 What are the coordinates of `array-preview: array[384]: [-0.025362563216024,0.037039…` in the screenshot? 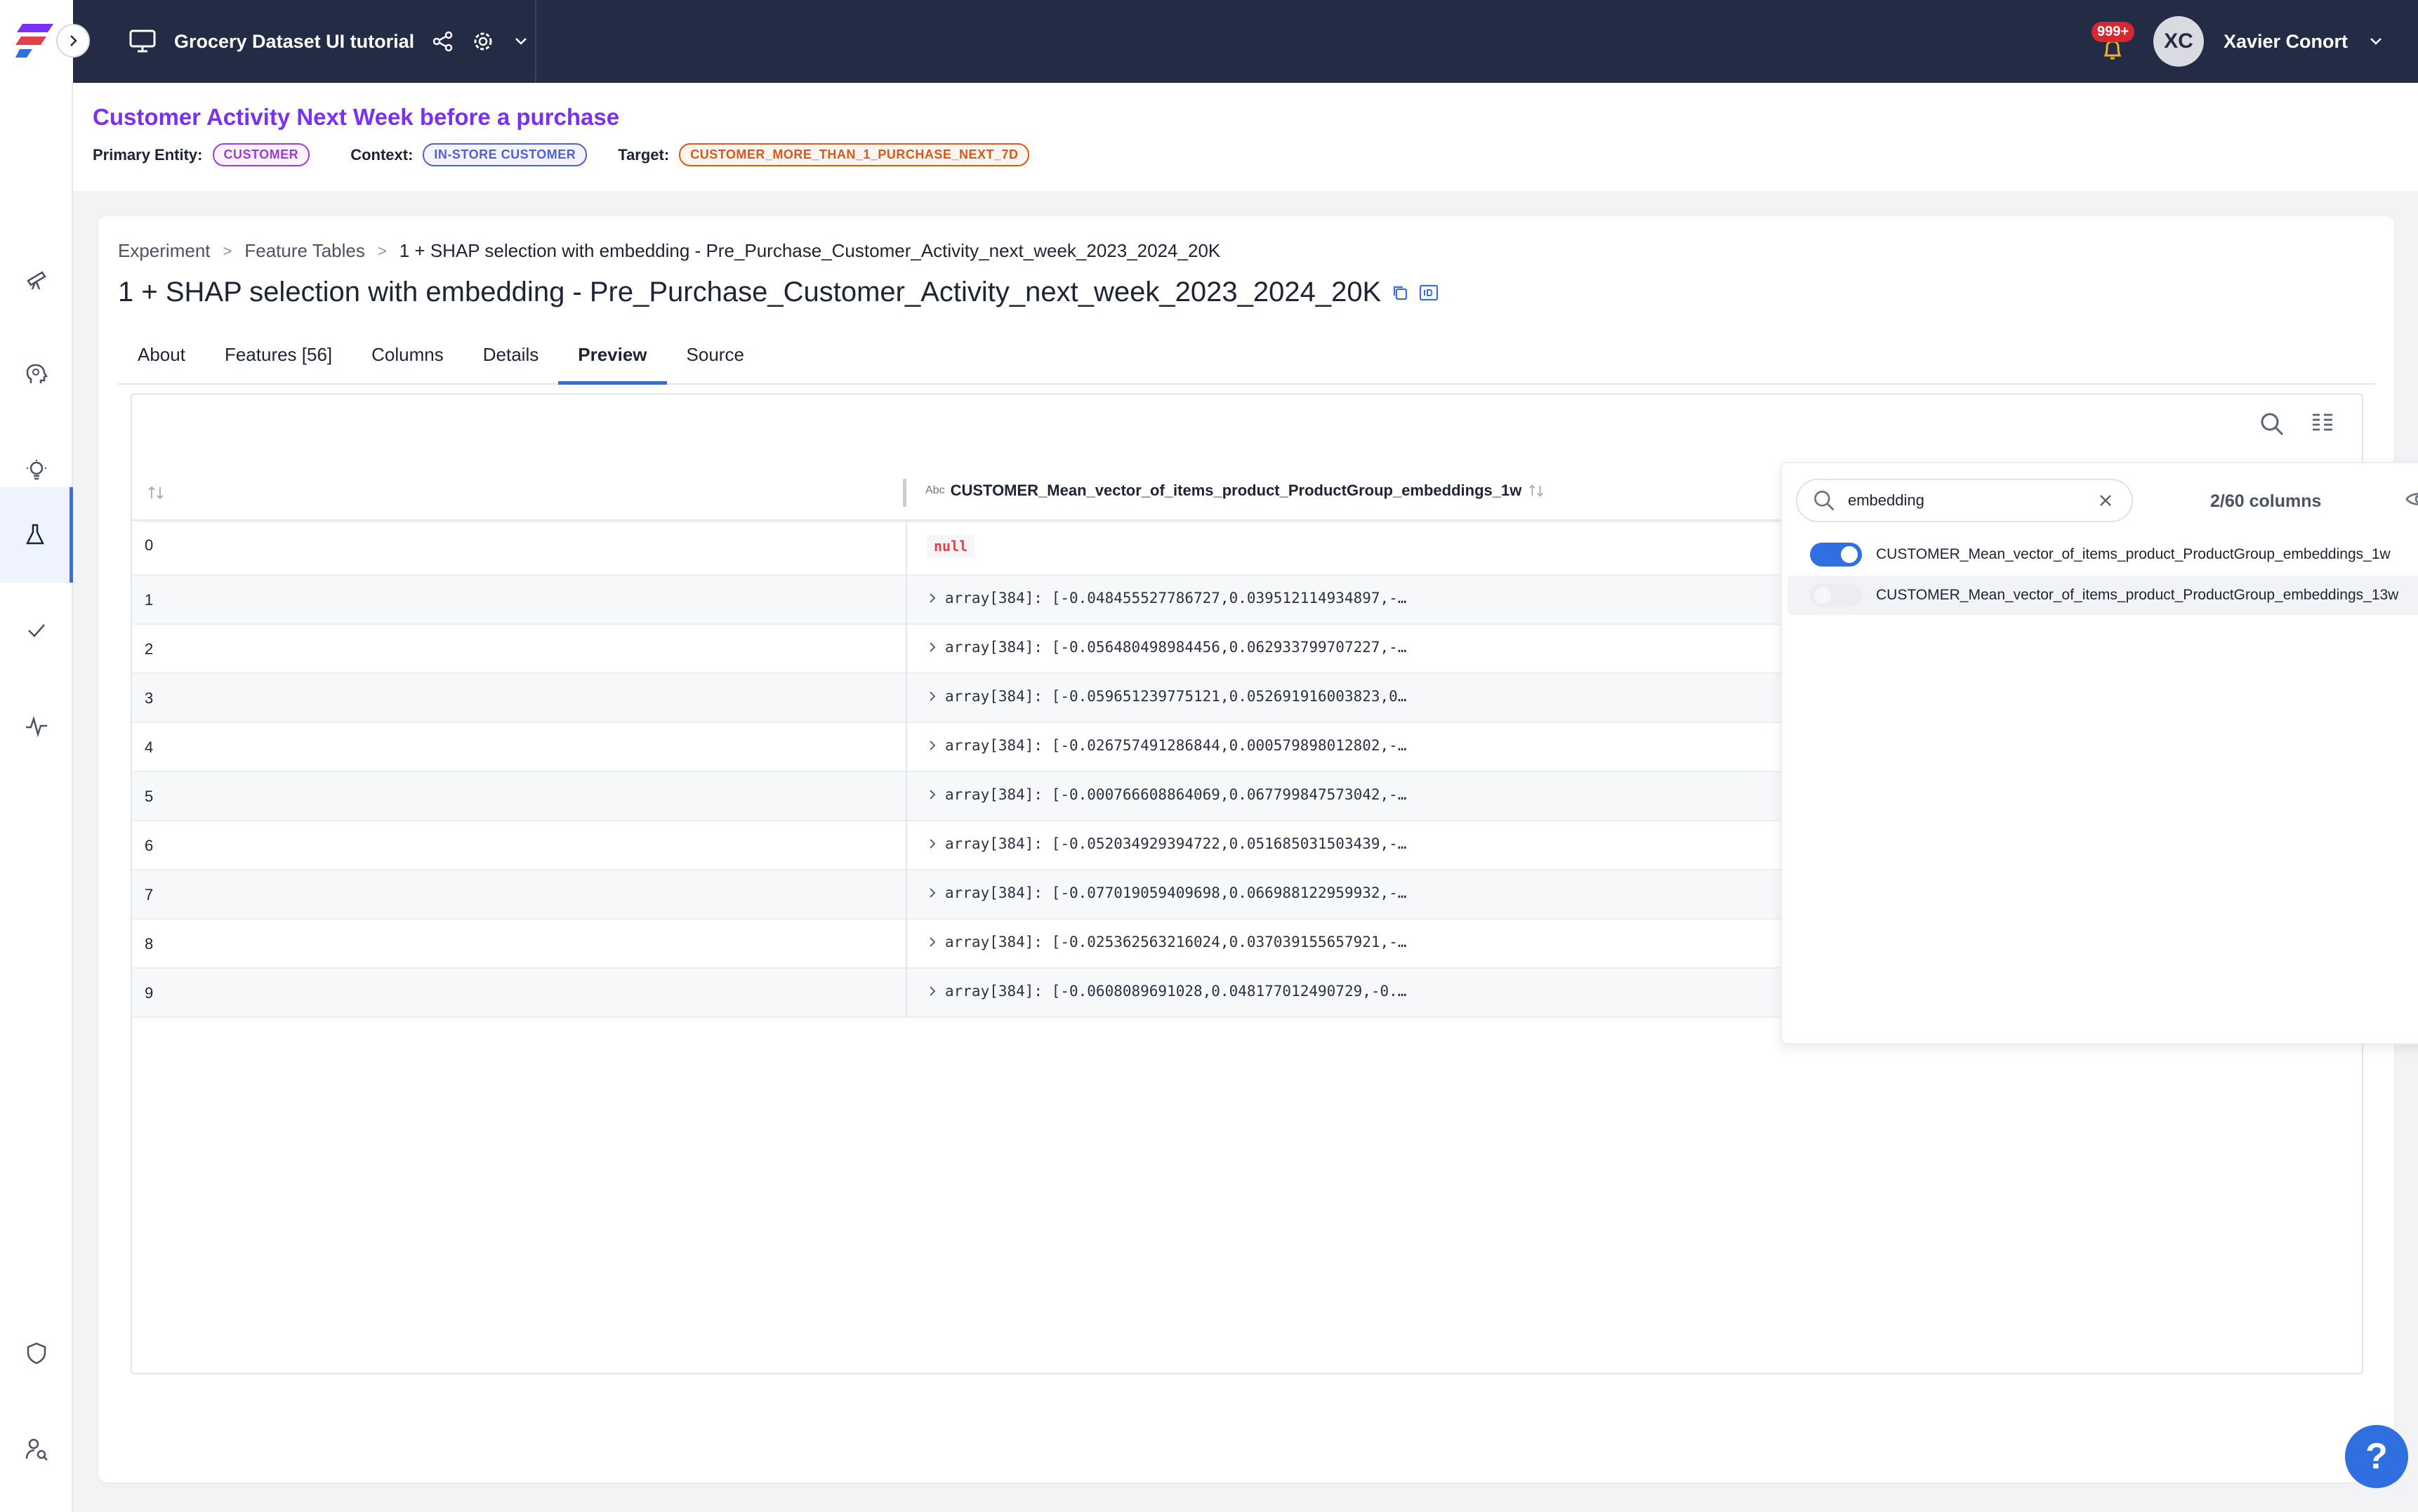 It's located at (1175, 942).